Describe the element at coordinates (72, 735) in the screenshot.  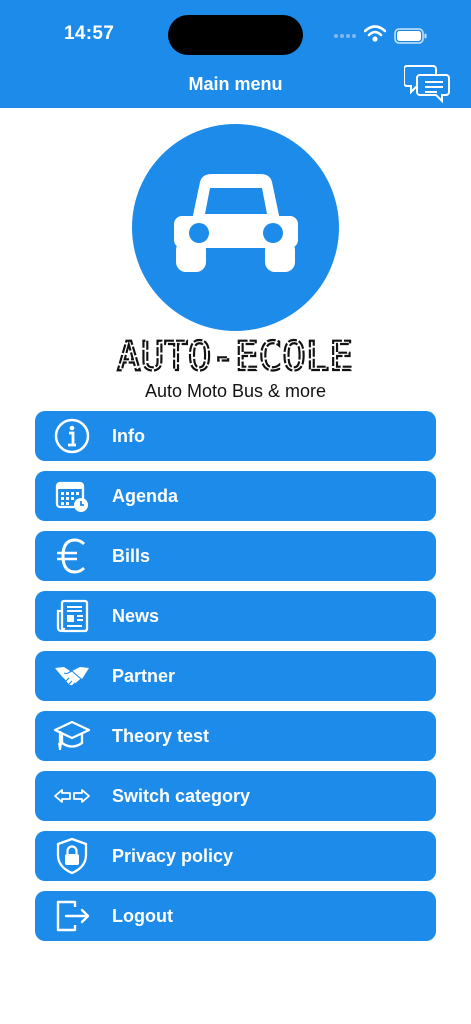
I see `graduation-cap-icon` at that location.